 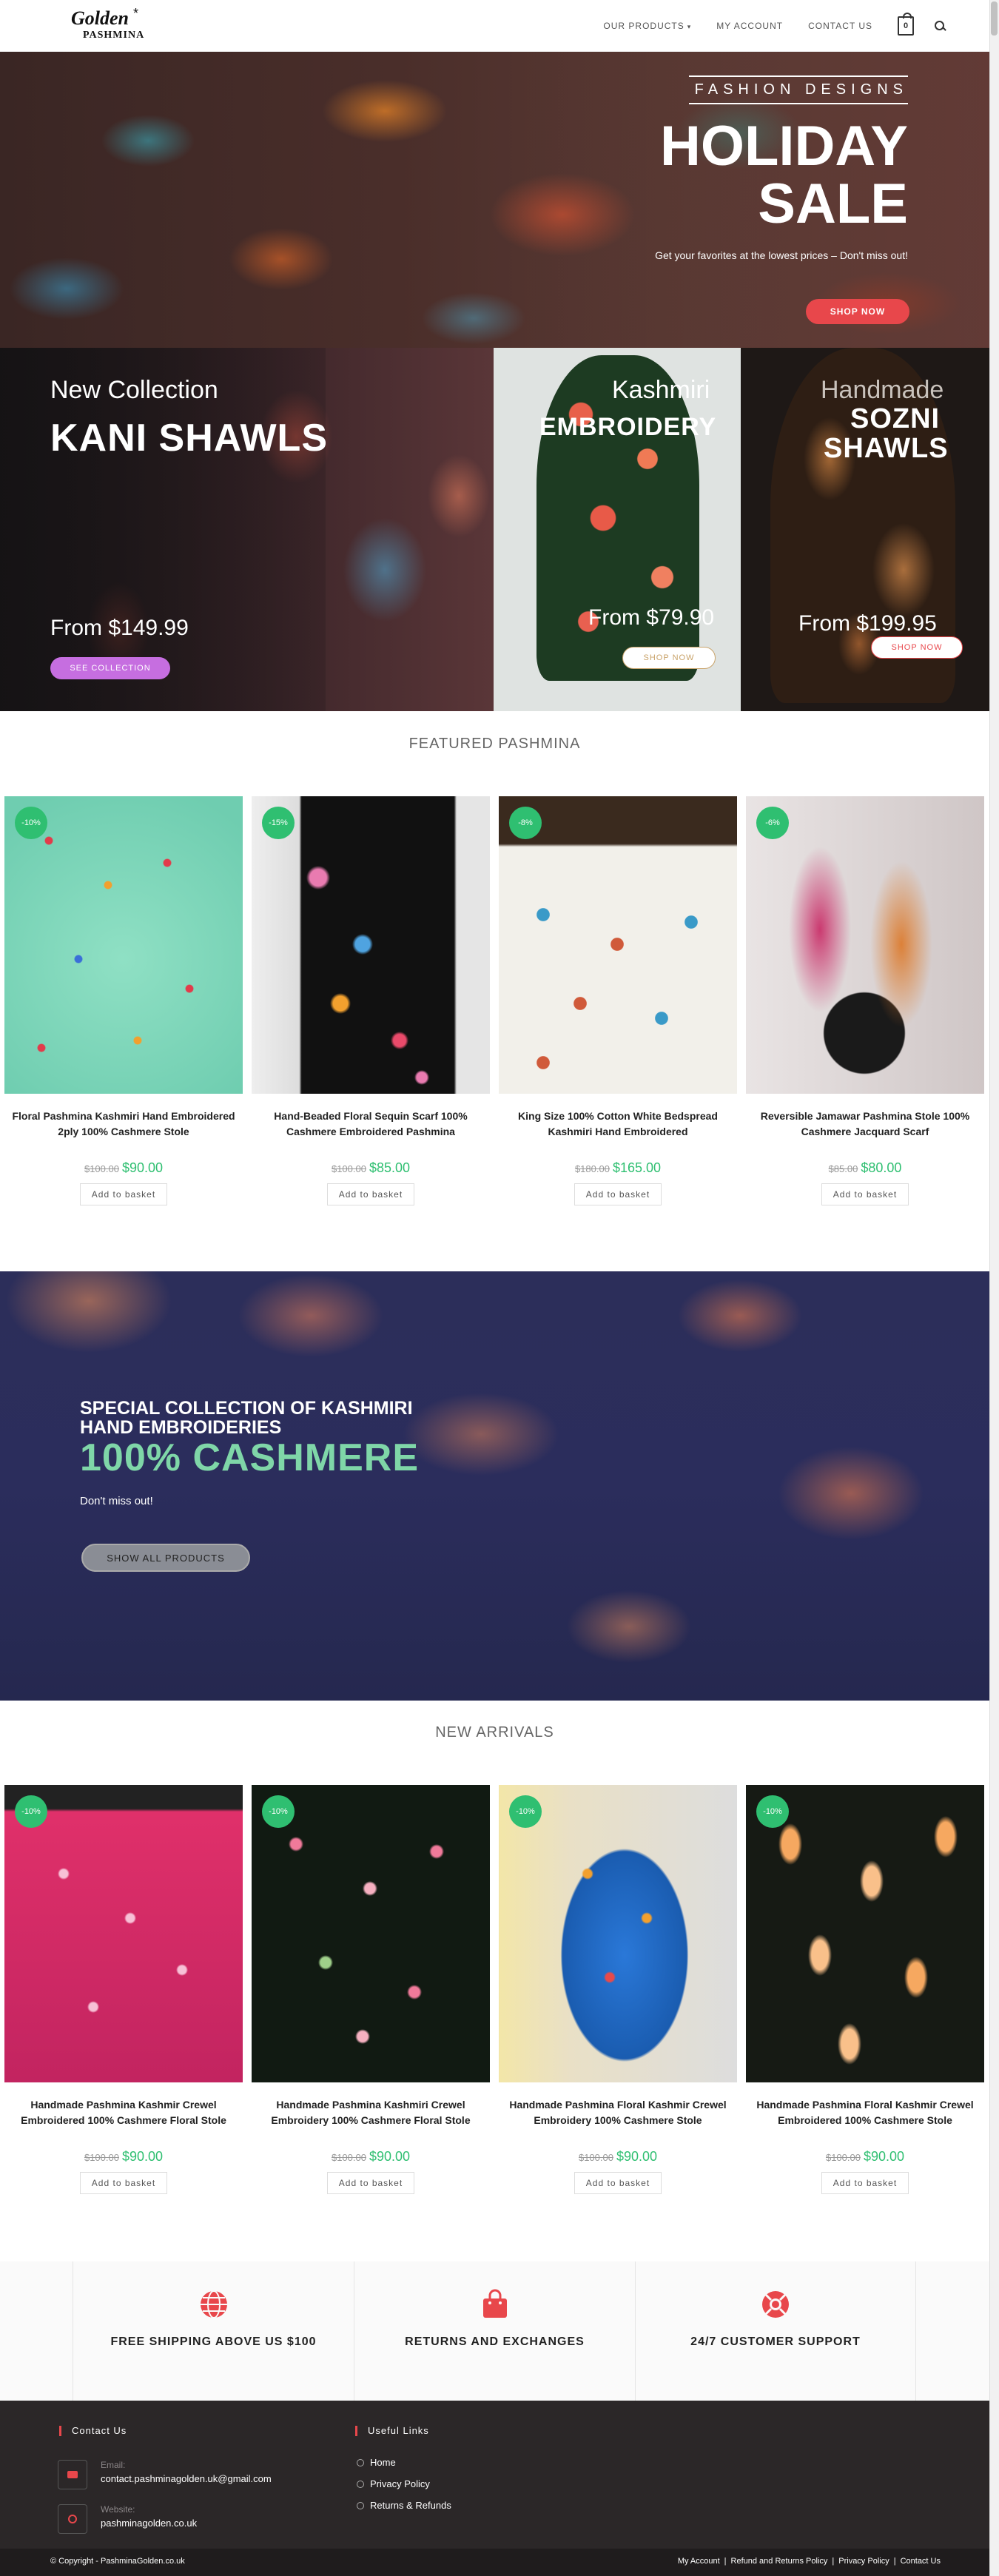 I want to click on hero-title-line1: HOLIDAY, so click(x=783, y=146).